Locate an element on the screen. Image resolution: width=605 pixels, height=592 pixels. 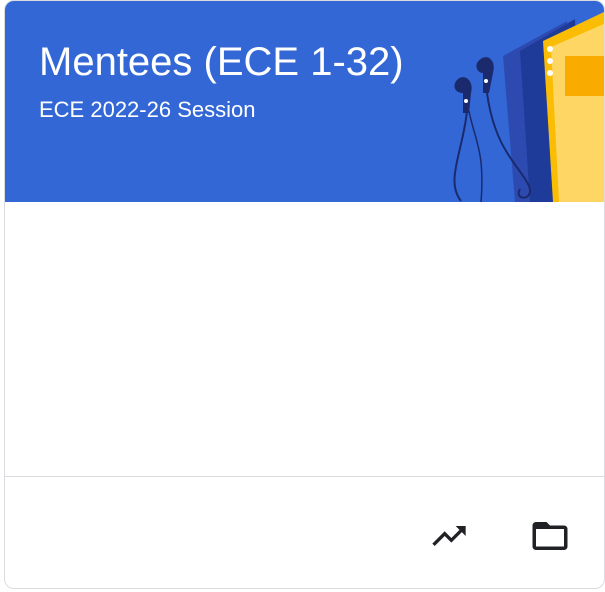
folder-icon is located at coordinates (550, 536).